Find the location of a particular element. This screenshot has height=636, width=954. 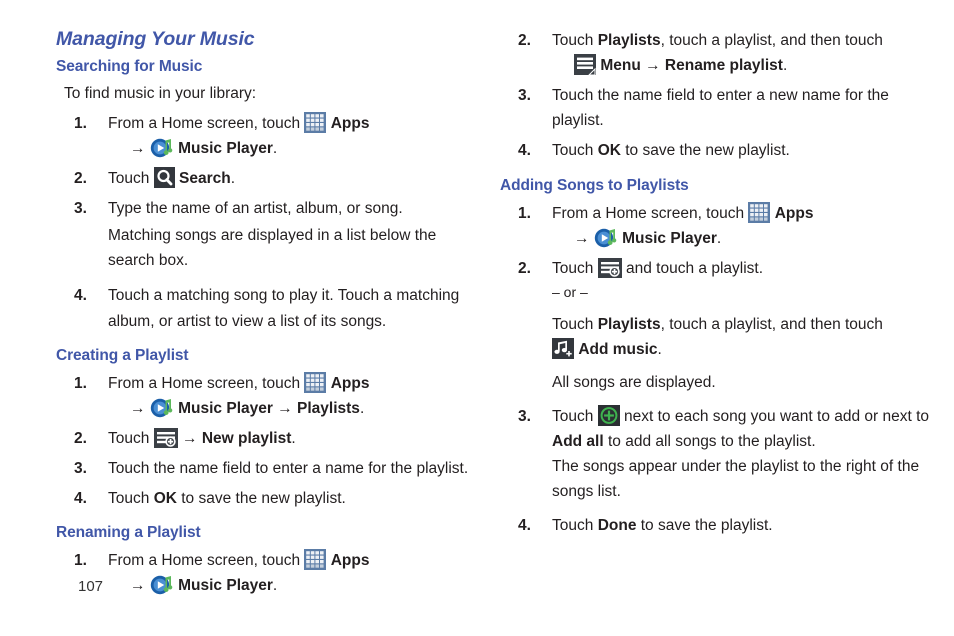

step-text-tail-2: to add all songs to the playlist. is located at coordinates (711, 441).